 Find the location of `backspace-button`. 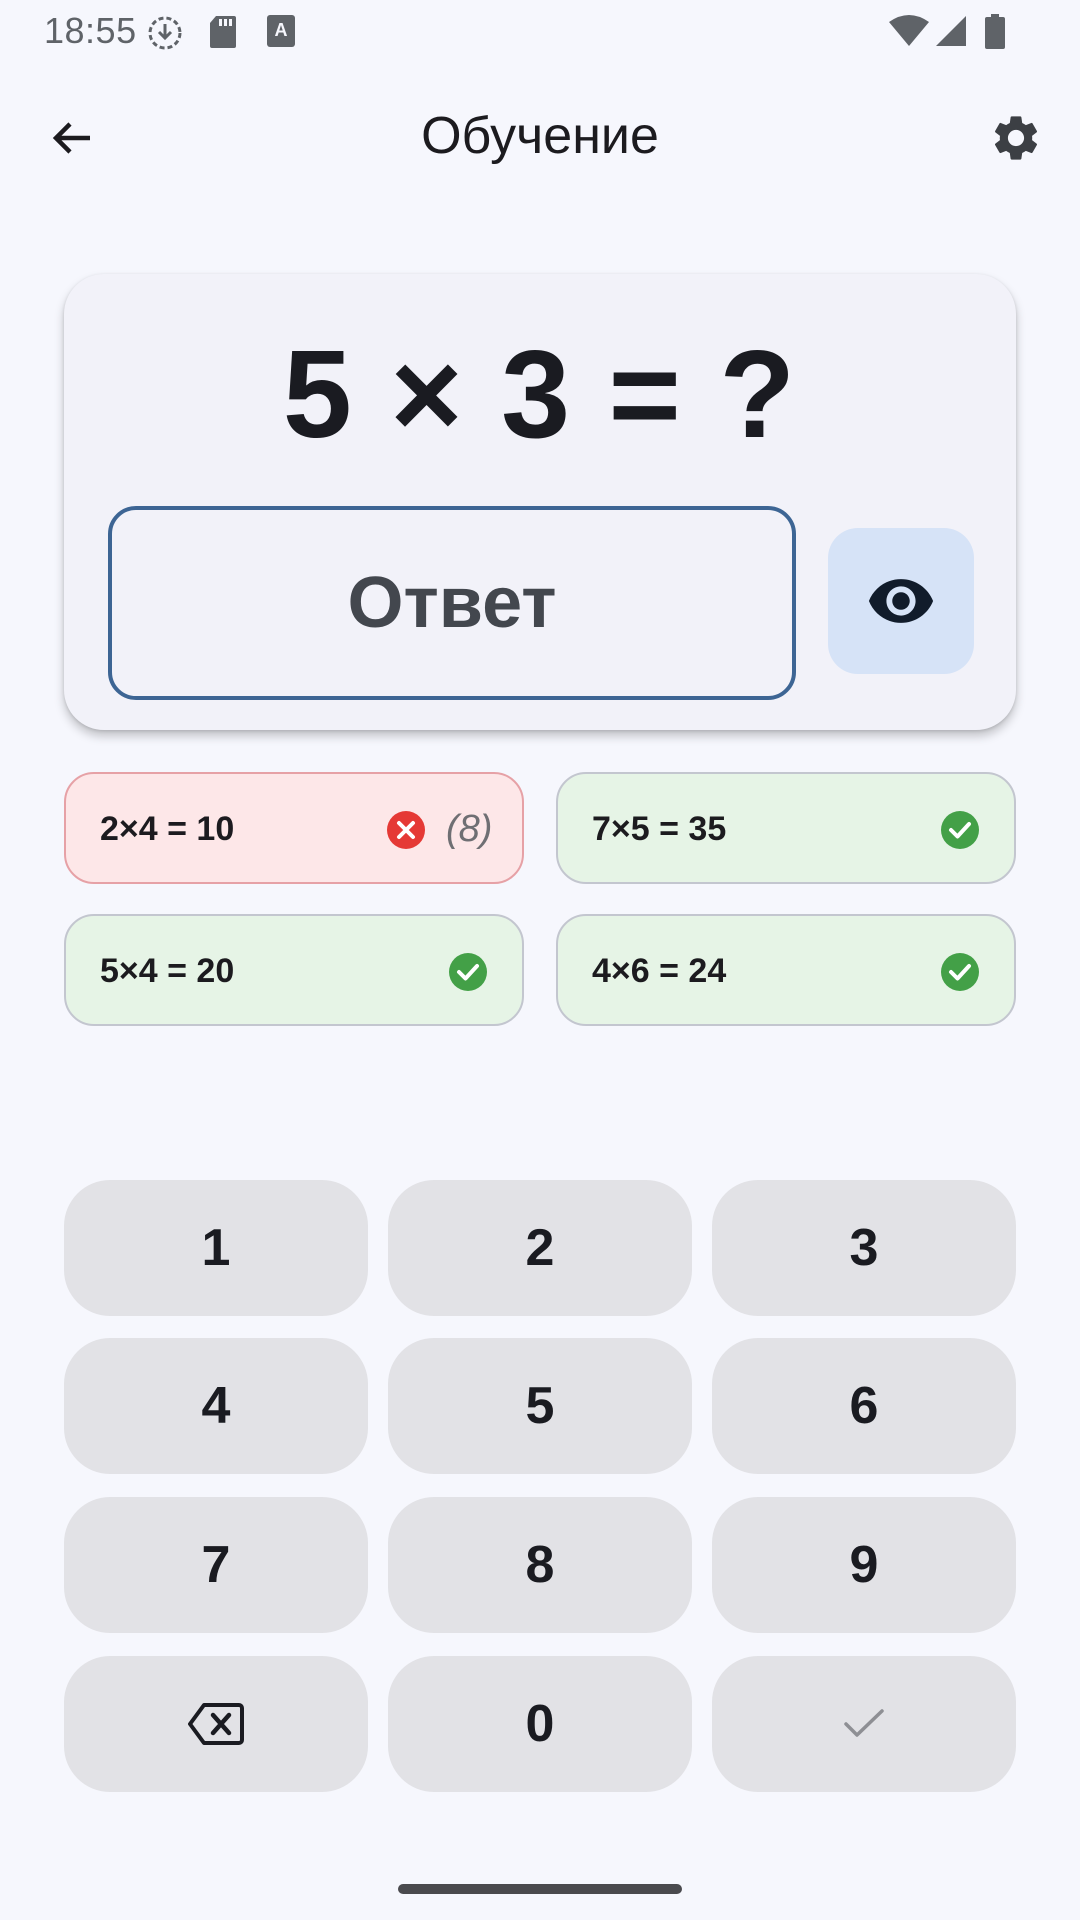

backspace-button is located at coordinates (216, 1724).